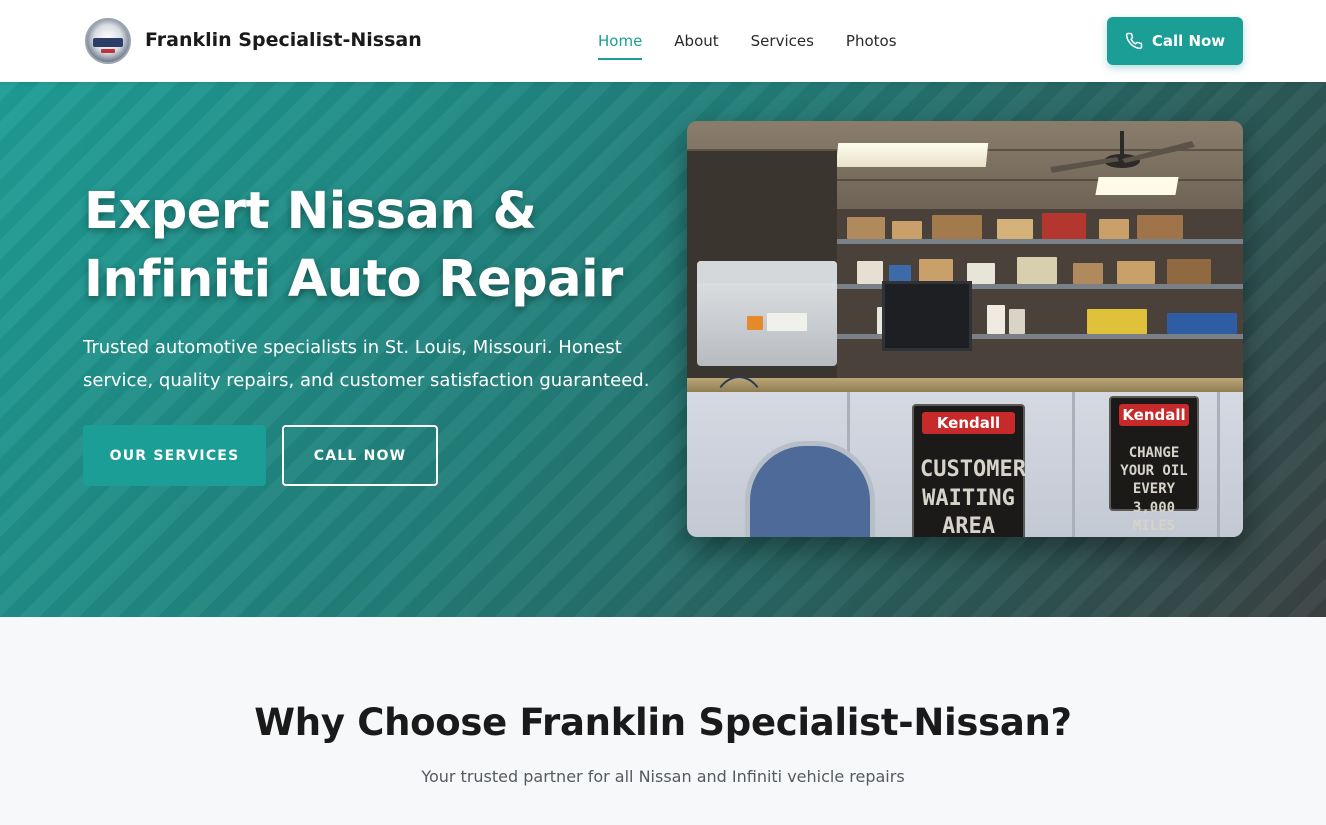  What do you see at coordinates (747, 46) in the screenshot?
I see `main-nav: Home About Services Photos` at bounding box center [747, 46].